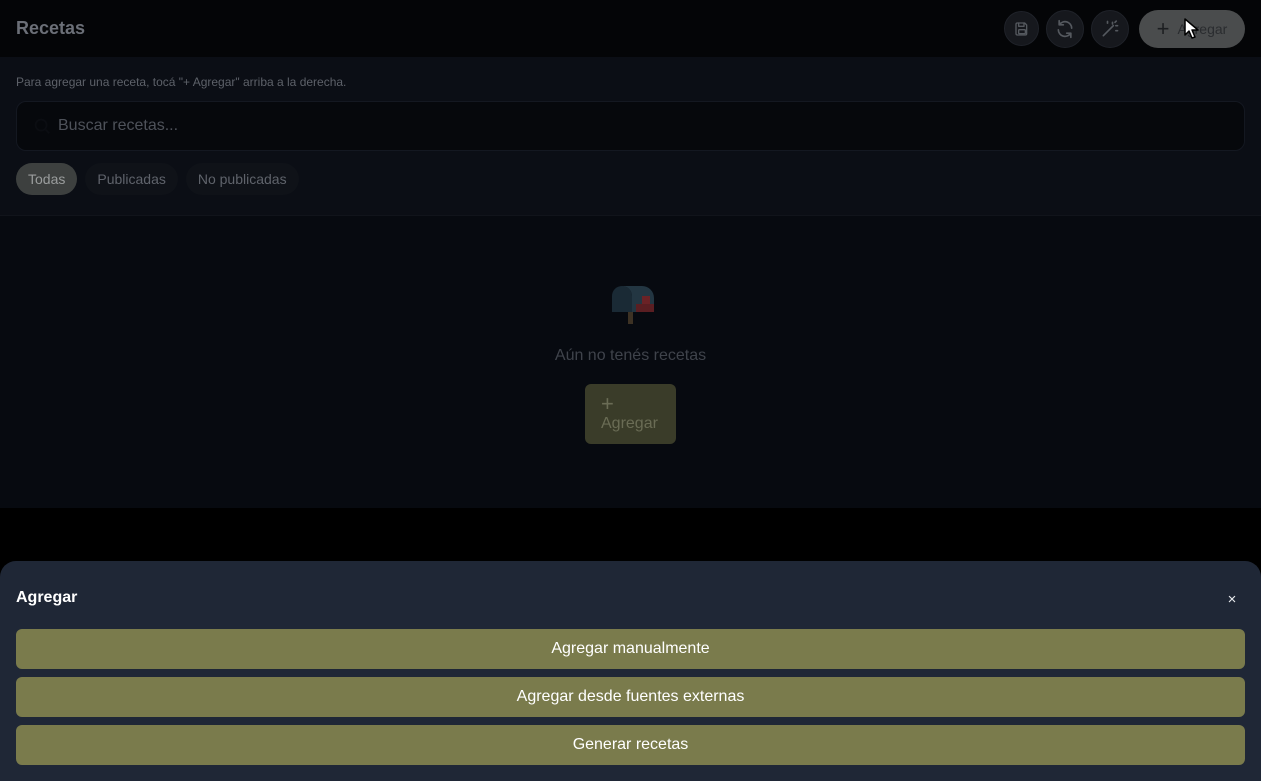 This screenshot has width=1261, height=781. I want to click on header-actions: + Agregar, so click(1124, 28).